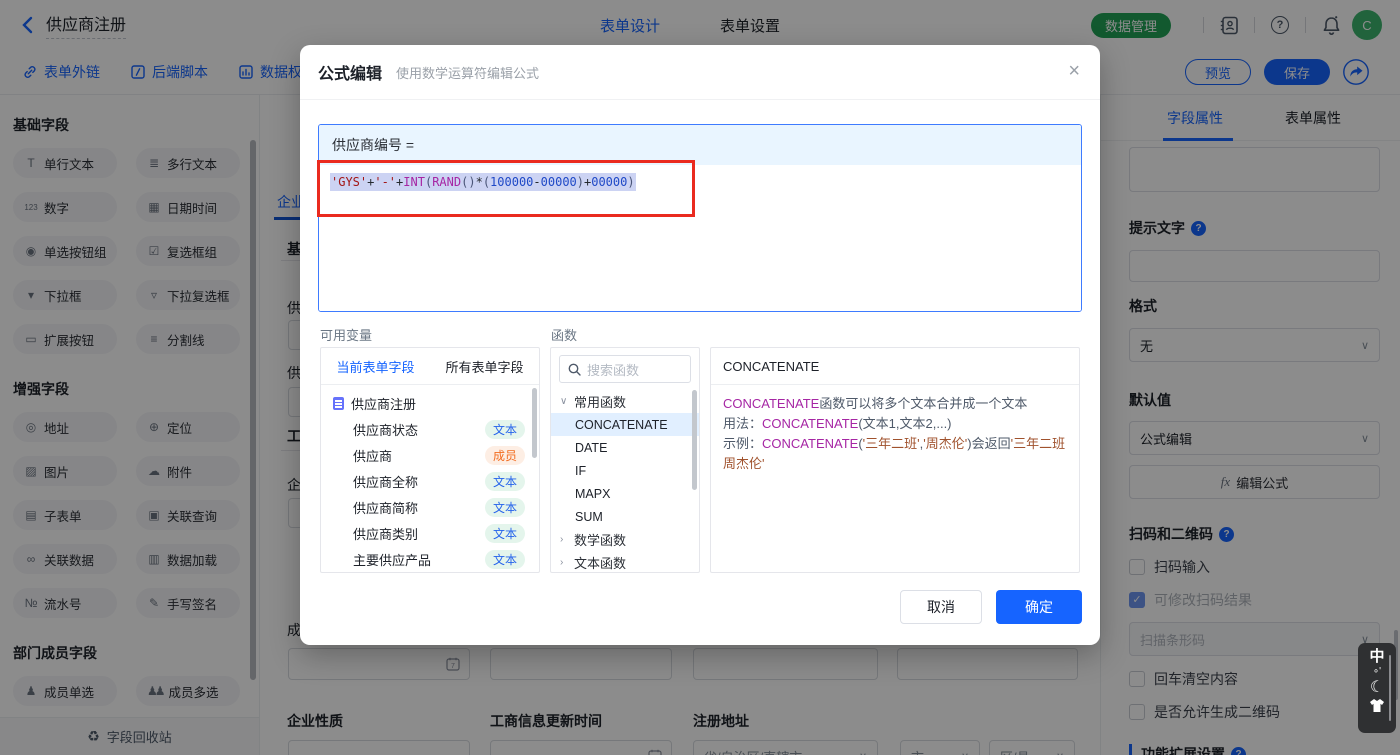 The height and width of the screenshot is (755, 1400). I want to click on function-usage: 用法：CONCATENATE(文本1,文本2,...), so click(895, 424).